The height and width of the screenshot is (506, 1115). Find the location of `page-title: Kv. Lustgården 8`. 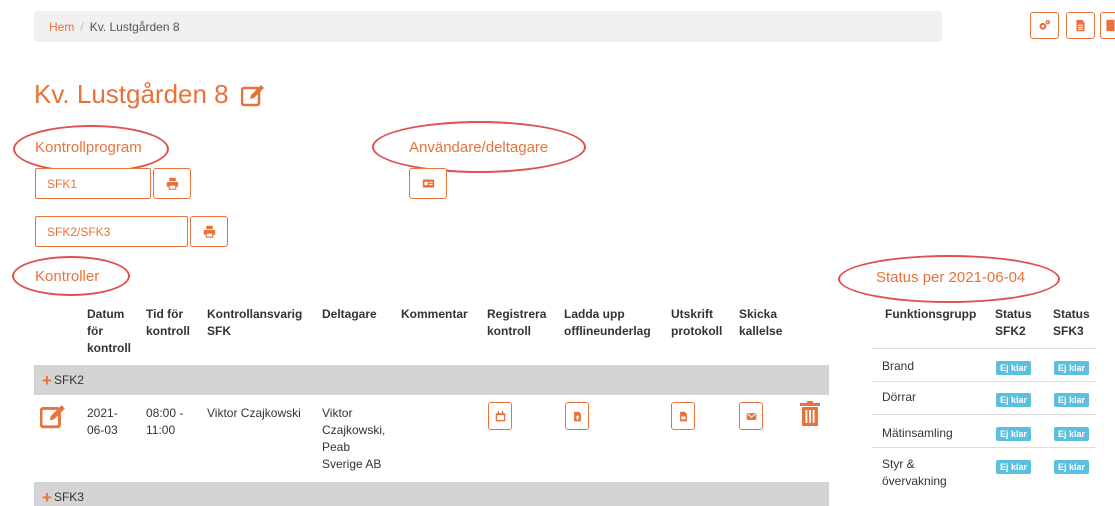

page-title: Kv. Lustgården 8 is located at coordinates (149, 94).